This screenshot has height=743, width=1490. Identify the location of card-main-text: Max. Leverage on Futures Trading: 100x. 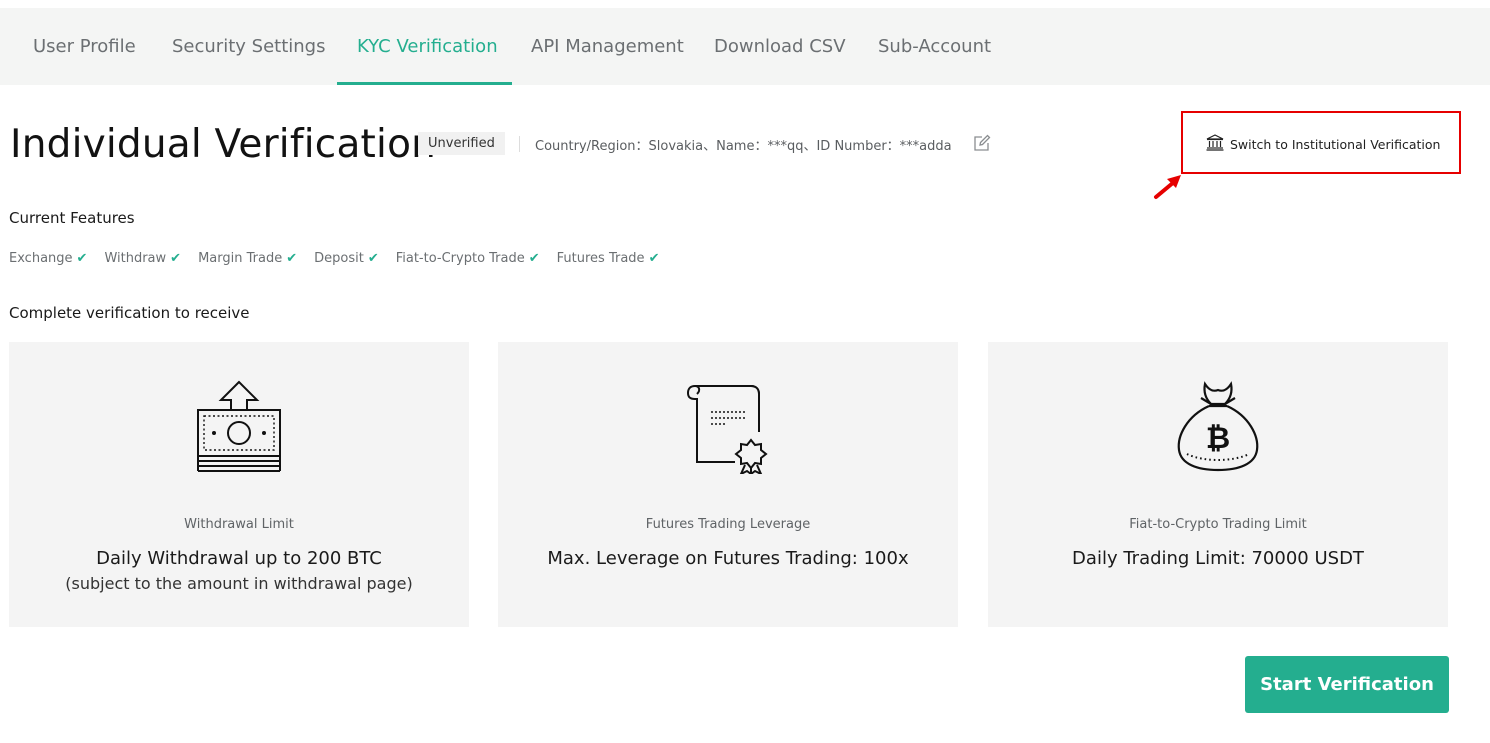
(728, 558).